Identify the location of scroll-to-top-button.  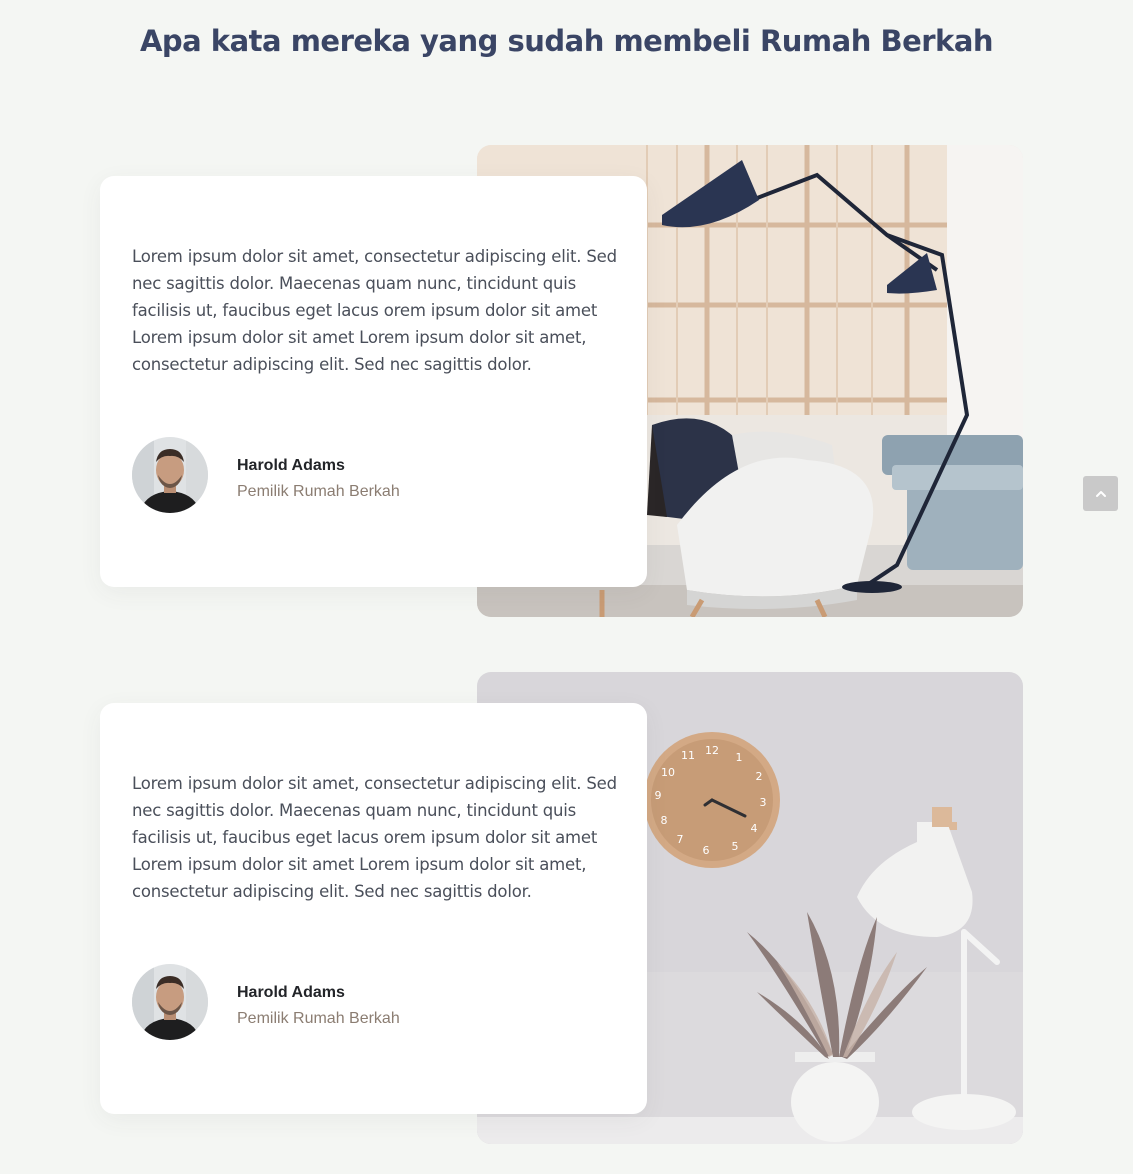
(1100, 493).